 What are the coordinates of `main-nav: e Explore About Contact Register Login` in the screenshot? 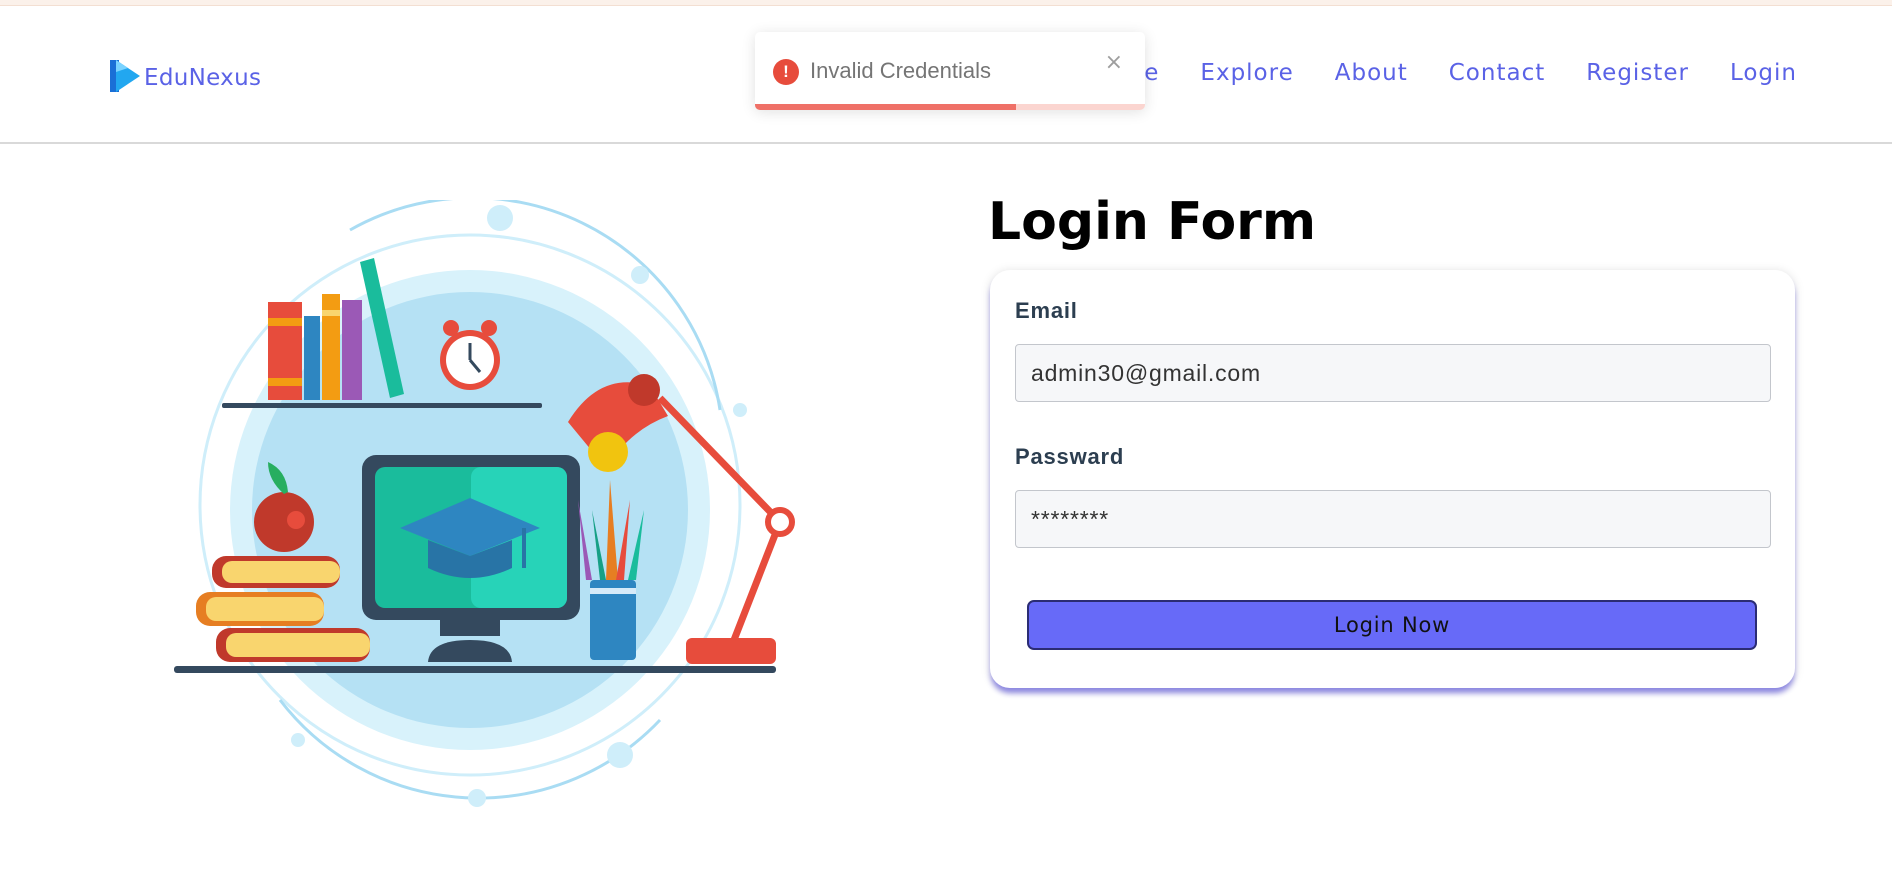 It's located at (1470, 73).